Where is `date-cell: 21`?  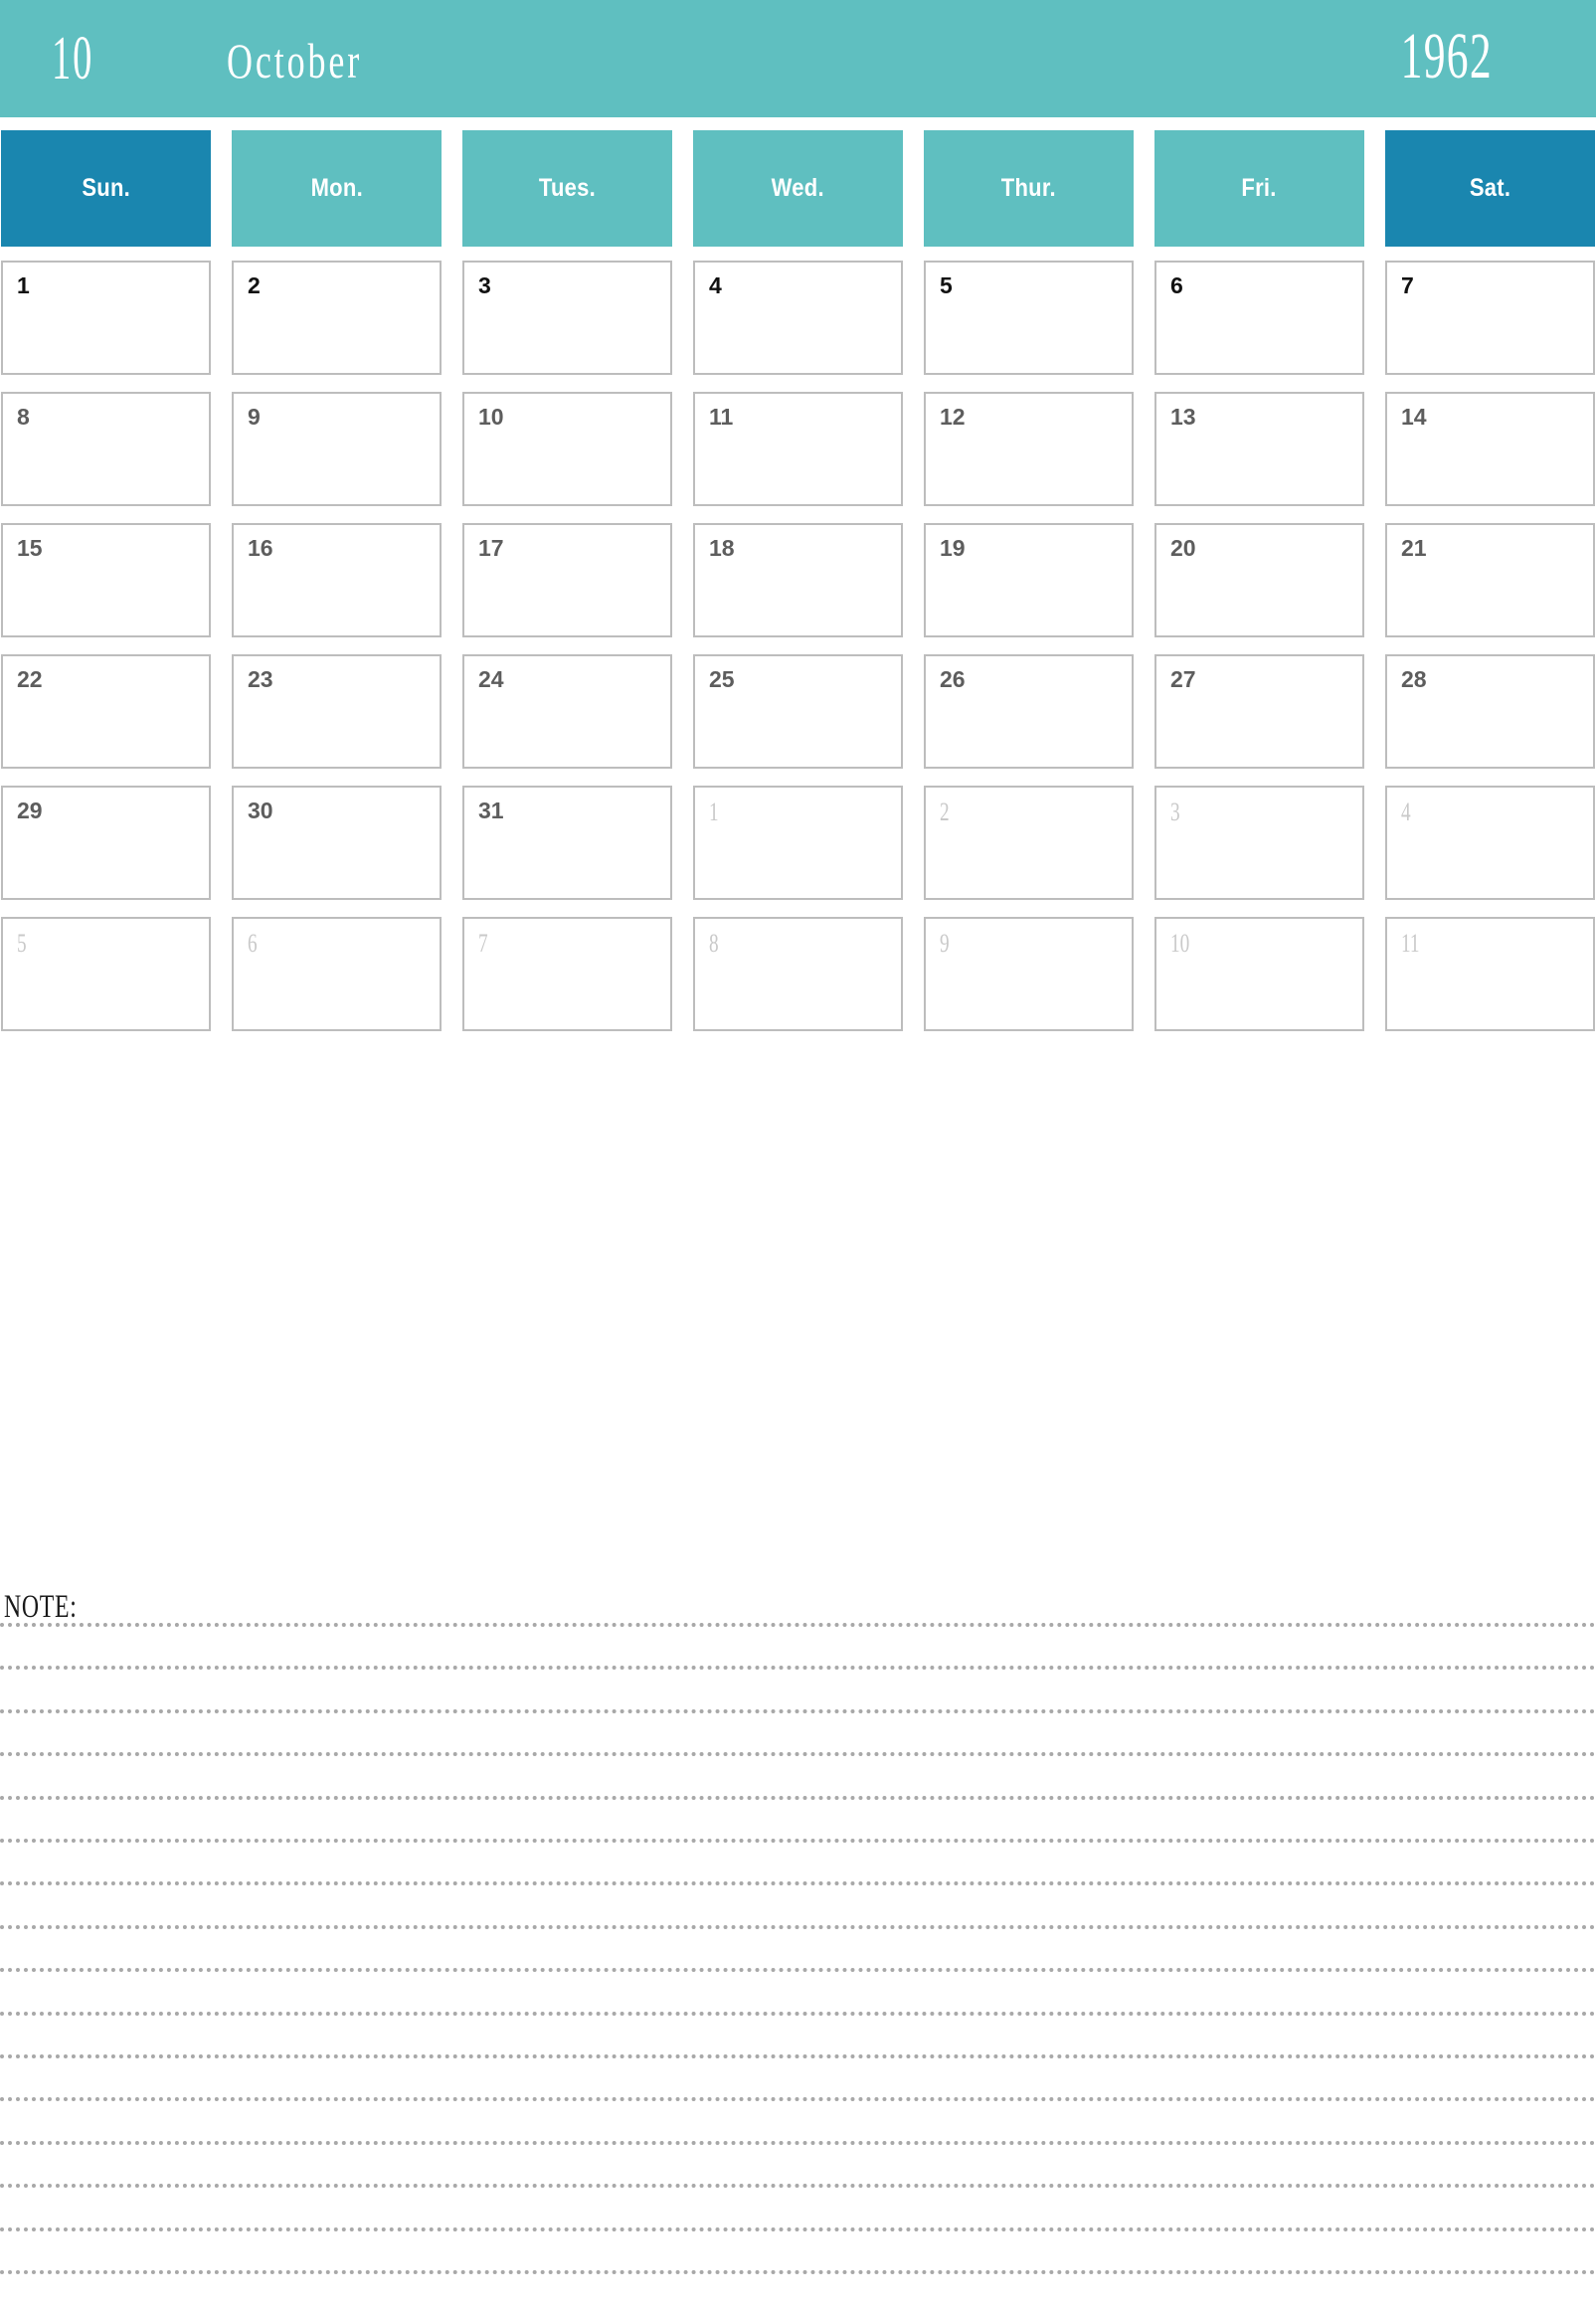
date-cell: 21 is located at coordinates (1490, 580).